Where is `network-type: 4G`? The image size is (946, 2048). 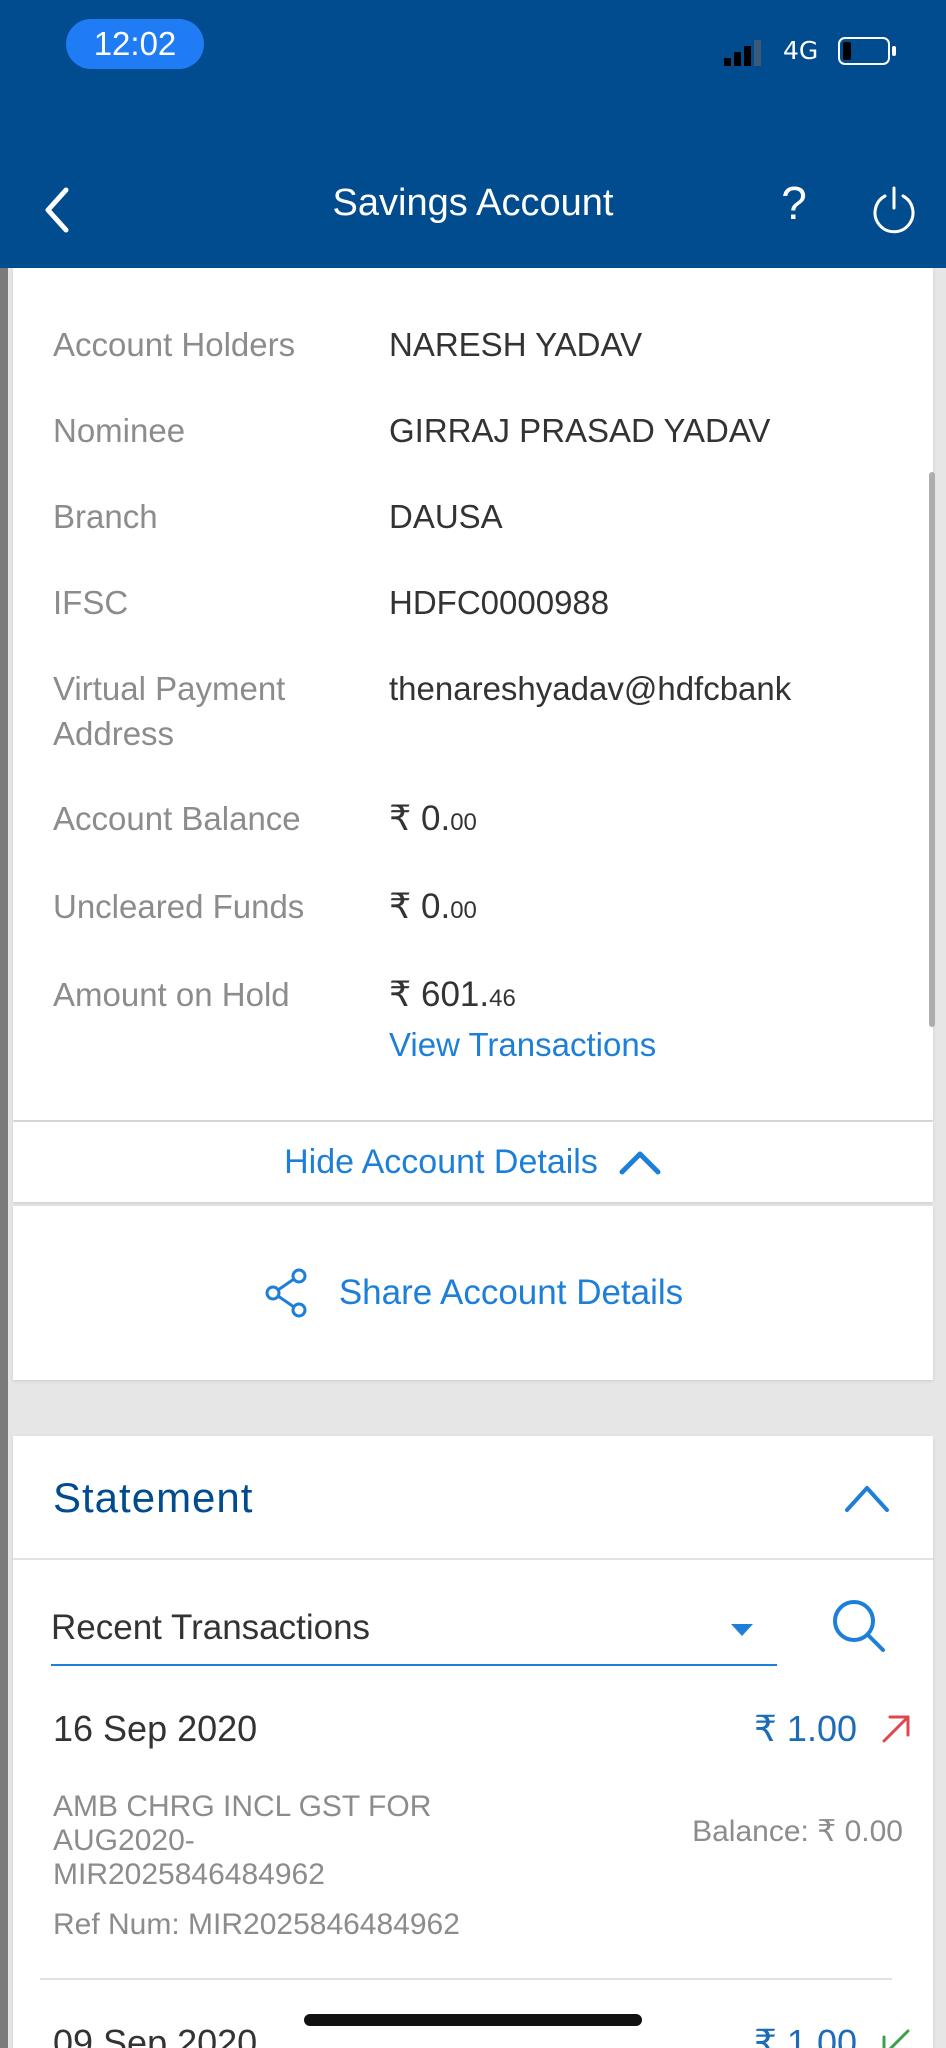
network-type: 4G is located at coordinates (801, 50).